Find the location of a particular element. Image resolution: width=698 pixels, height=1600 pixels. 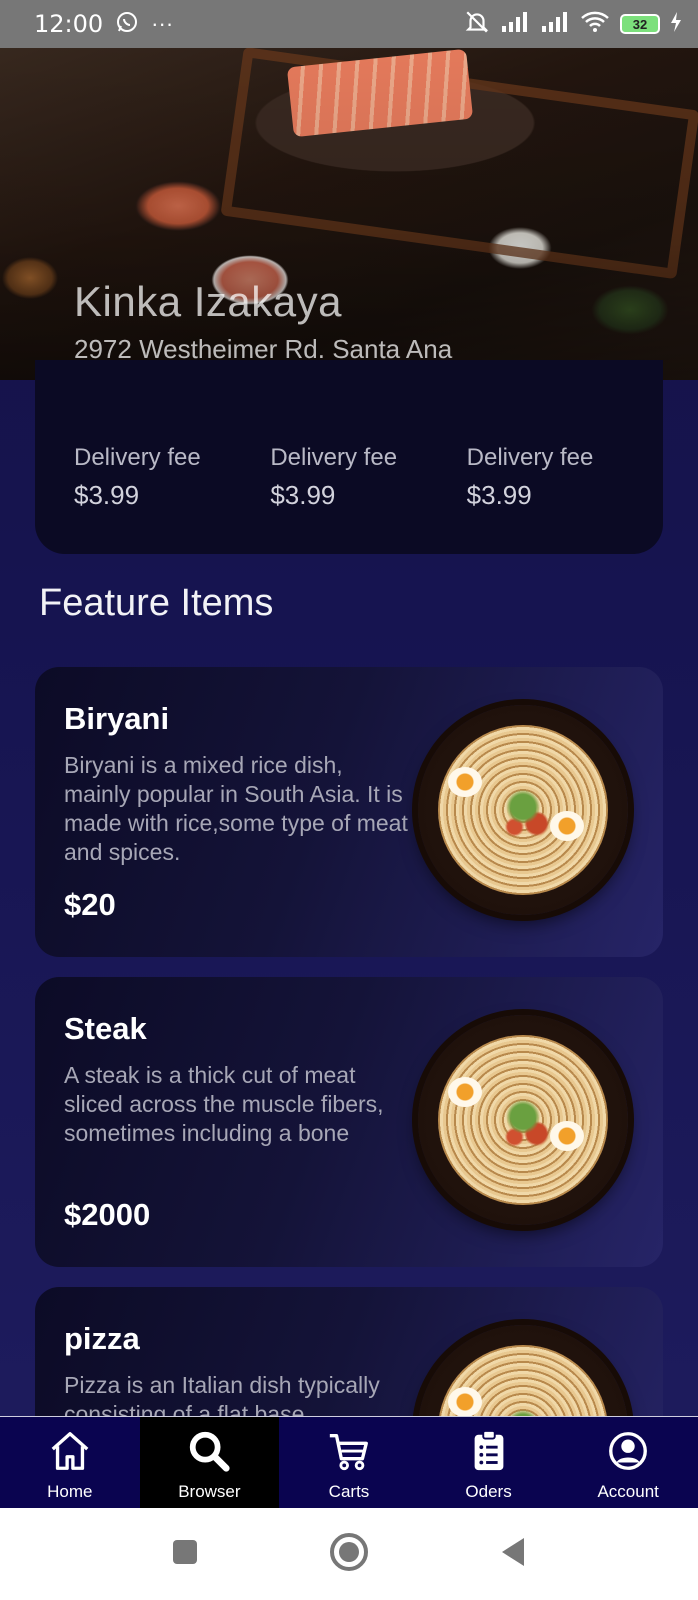

nav-browser-label: Browser is located at coordinates (209, 1491).